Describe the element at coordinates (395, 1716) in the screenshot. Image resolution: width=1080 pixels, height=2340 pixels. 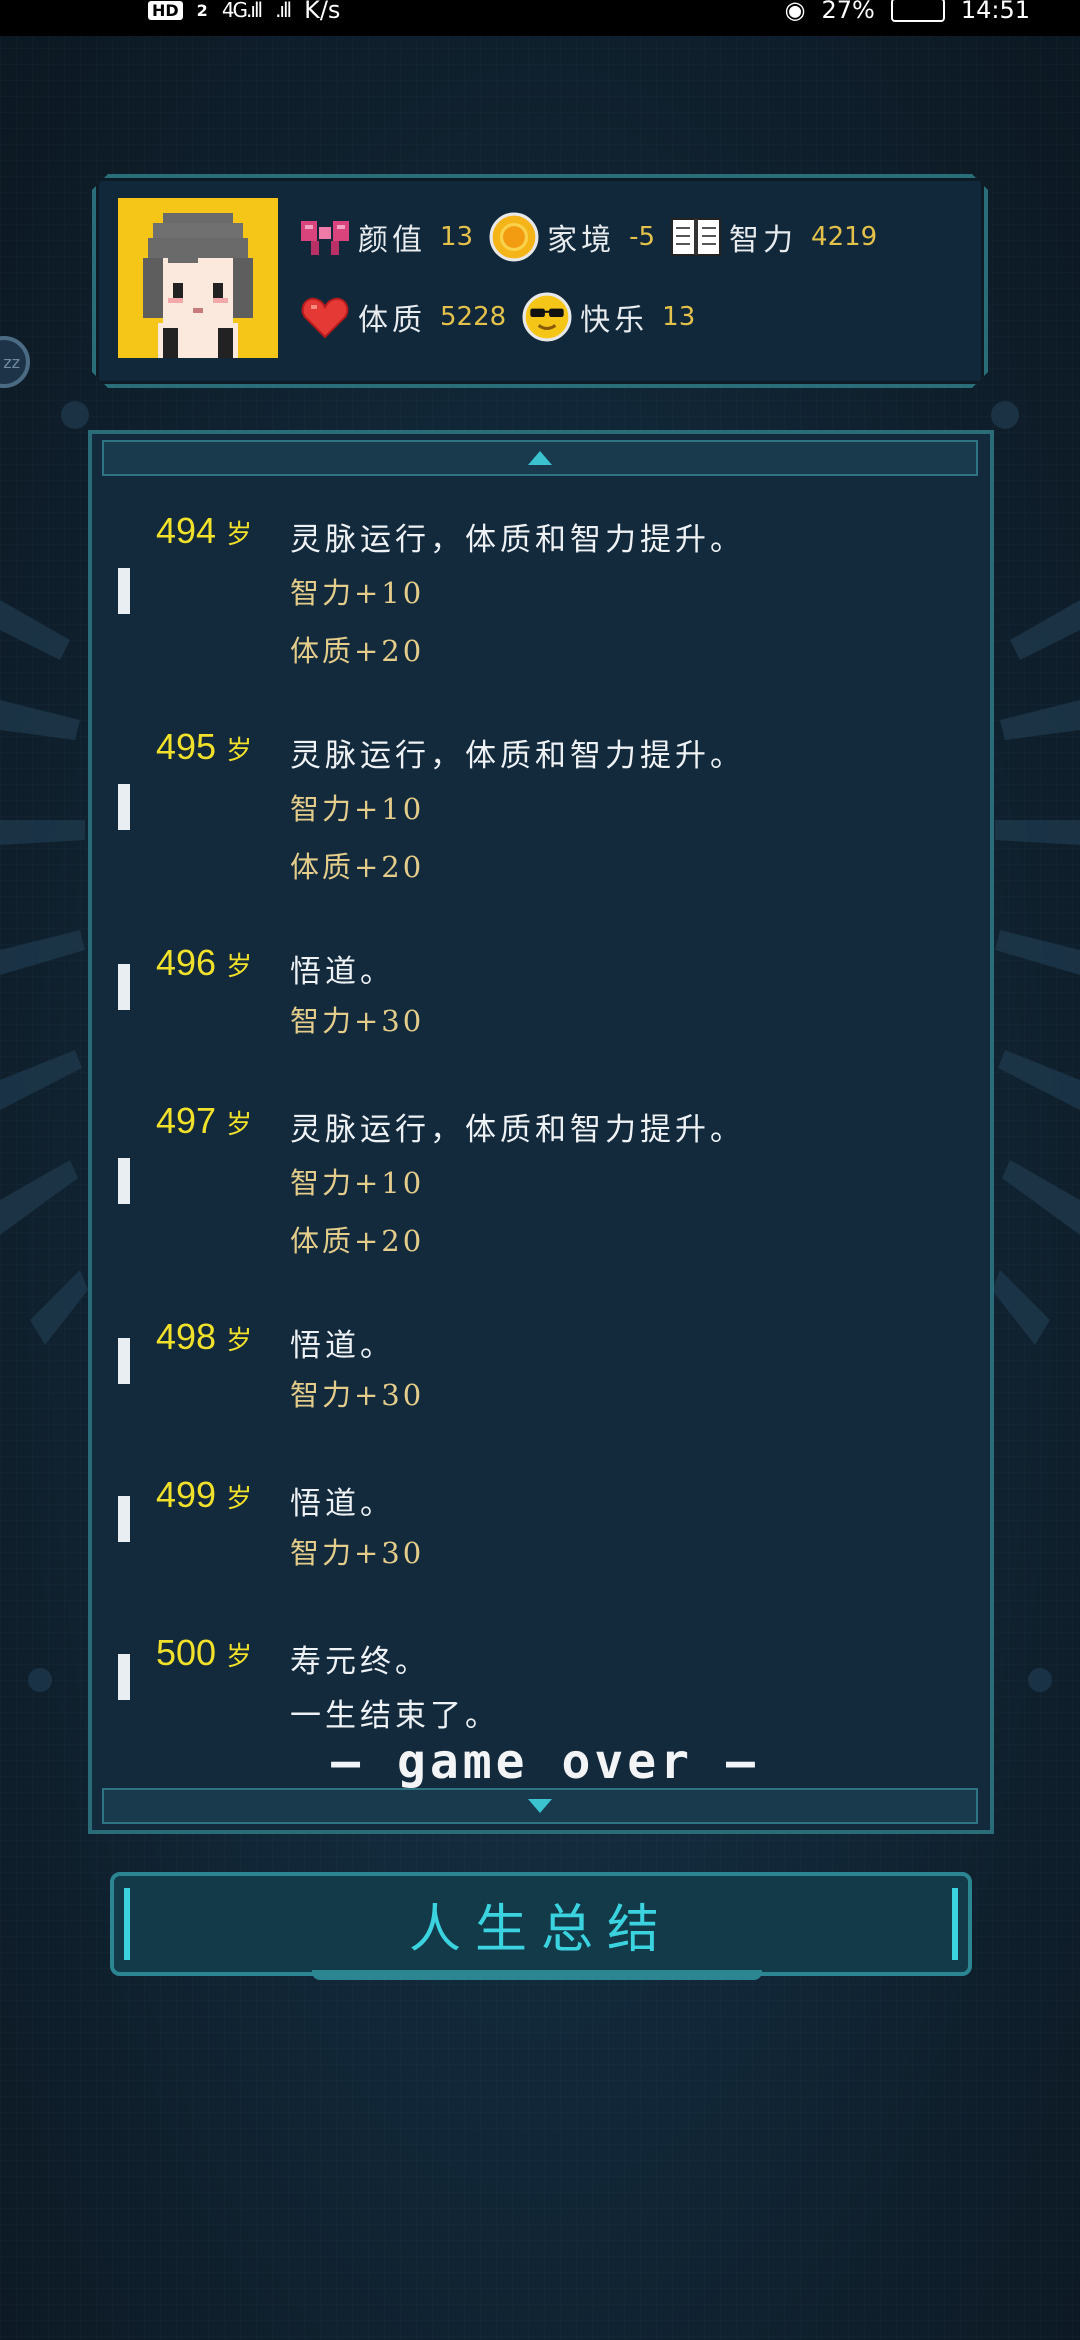
I see `entry-effect: 一生结束了。` at that location.